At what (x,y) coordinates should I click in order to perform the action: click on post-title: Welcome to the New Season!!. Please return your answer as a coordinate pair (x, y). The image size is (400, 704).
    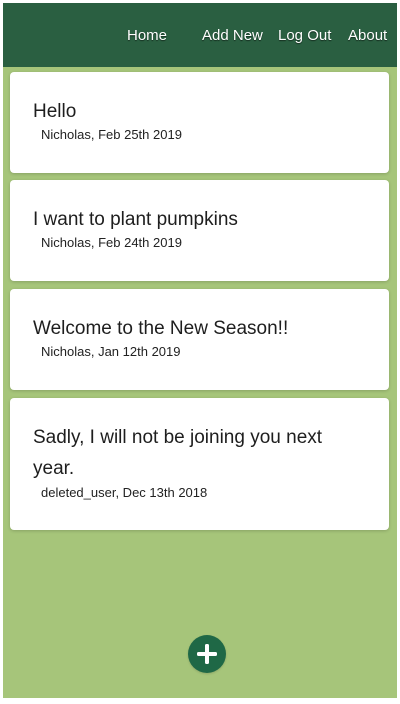
    Looking at the image, I should click on (161, 328).